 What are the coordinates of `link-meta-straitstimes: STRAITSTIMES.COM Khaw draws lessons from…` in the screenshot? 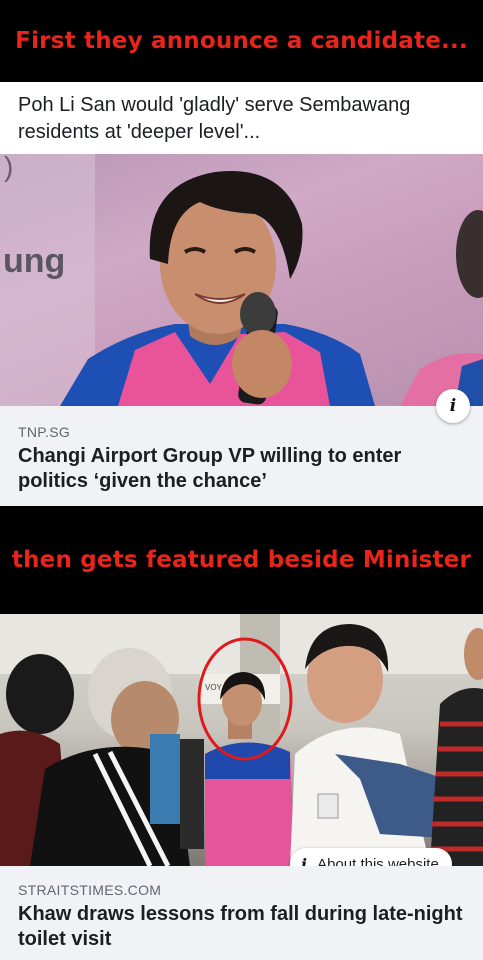 It's located at (241, 913).